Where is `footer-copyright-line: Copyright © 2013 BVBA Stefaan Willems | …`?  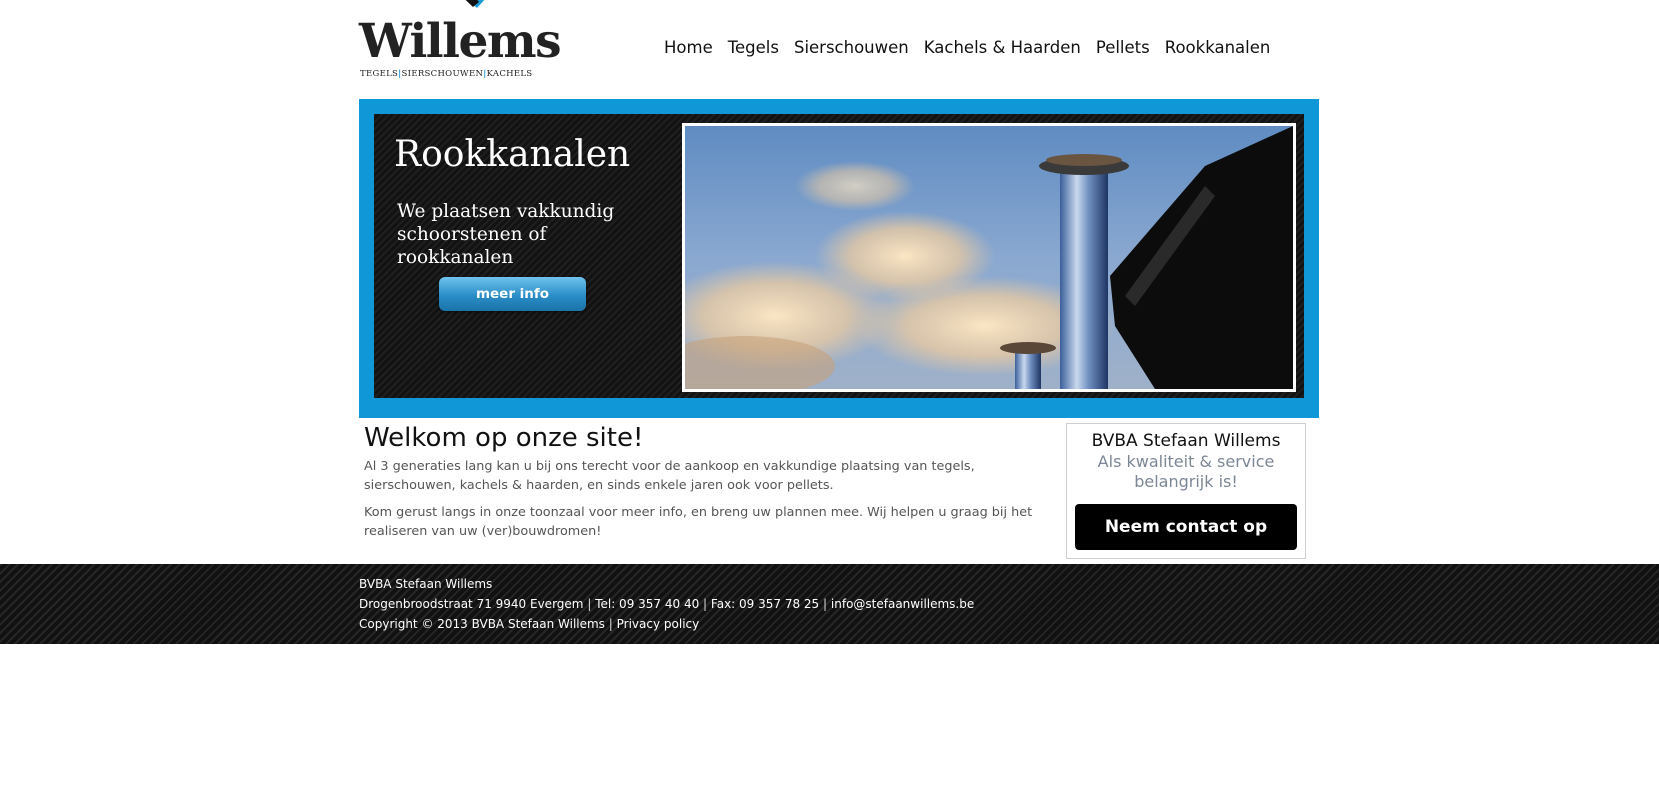 footer-copyright-line: Copyright © 2013 BVBA Stefaan Willems | … is located at coordinates (529, 624).